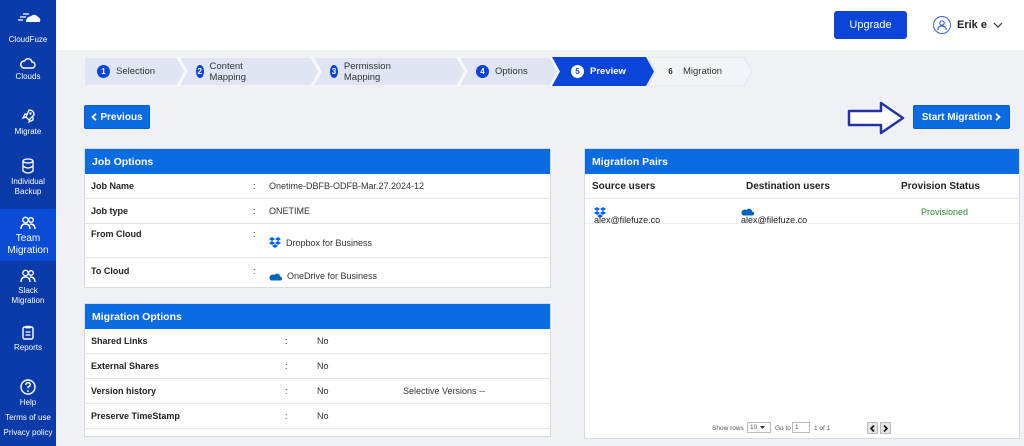 The image size is (1024, 446). I want to click on goto-page-input: 1, so click(801, 427).